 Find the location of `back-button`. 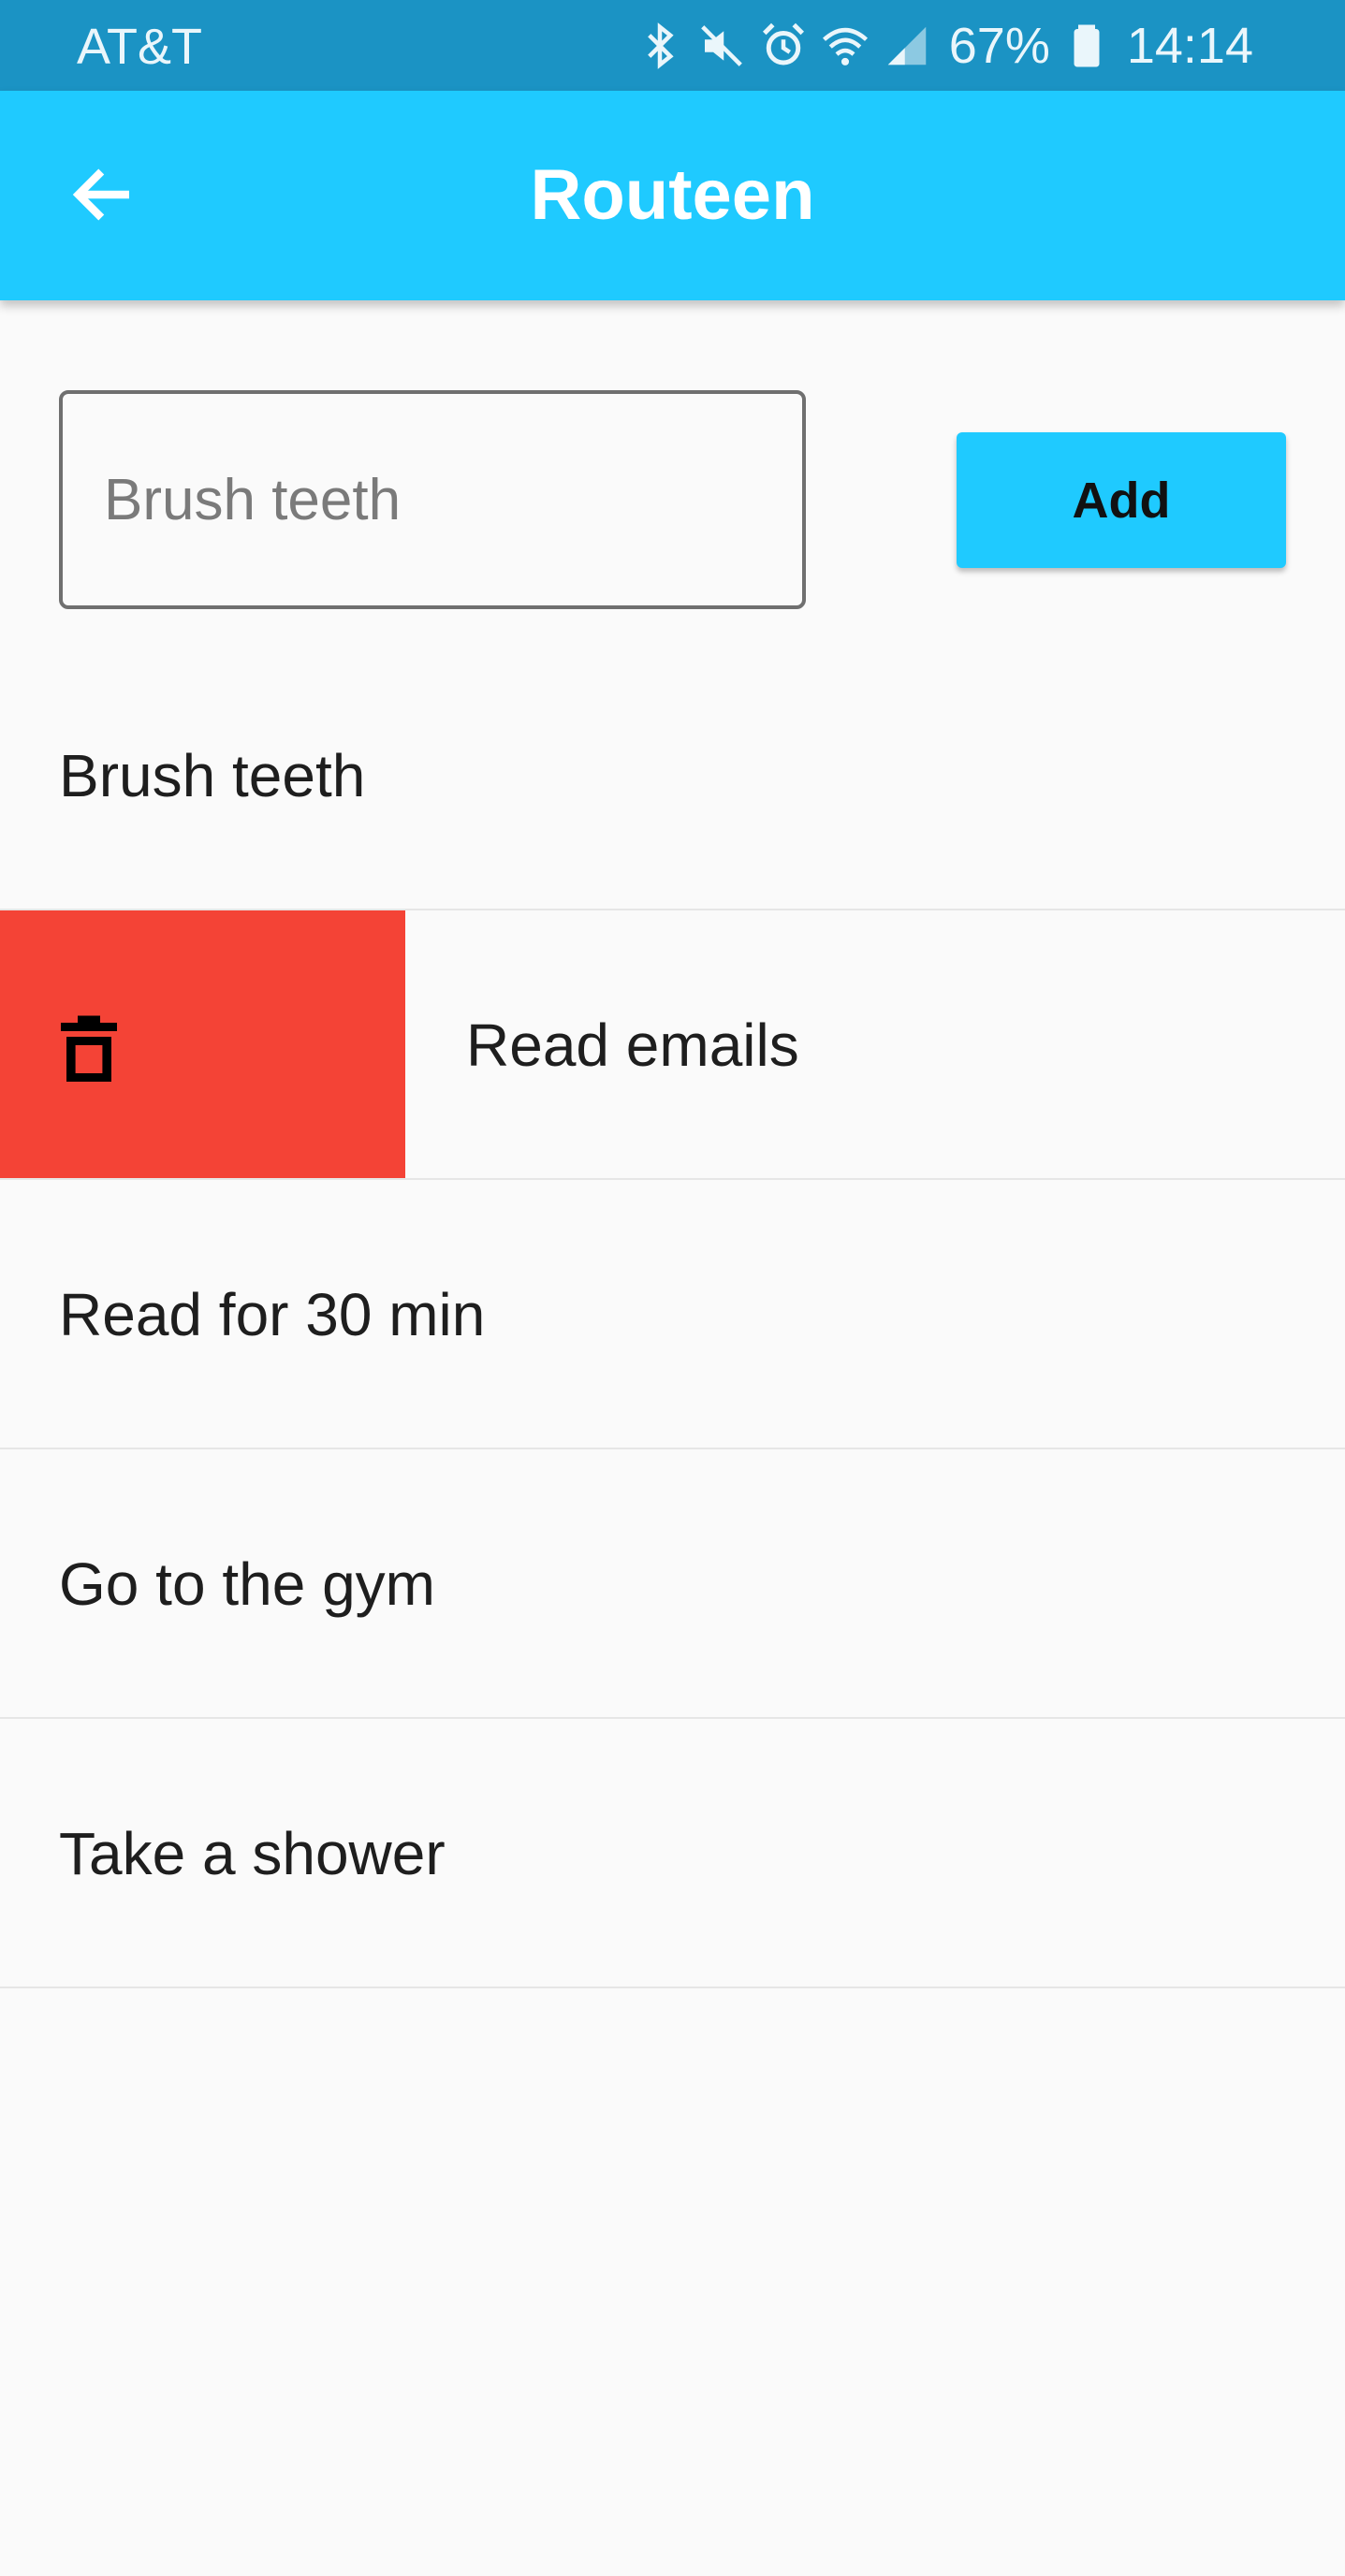

back-button is located at coordinates (102, 194).